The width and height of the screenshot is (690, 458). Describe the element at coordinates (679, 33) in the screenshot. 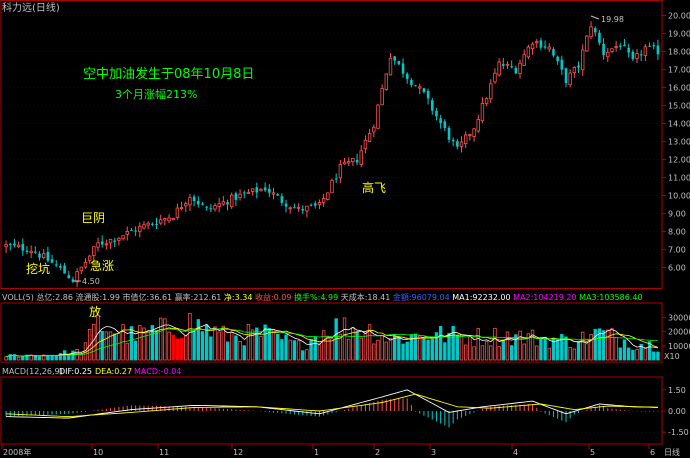

I see `price-tick-label: 19.00` at that location.